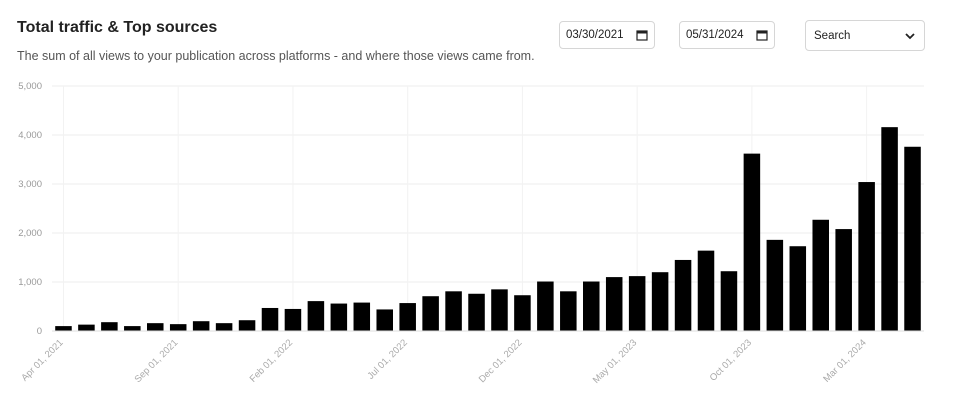 The image size is (958, 400). What do you see at coordinates (30, 233) in the screenshot?
I see `y-tick-label: 2,000` at bounding box center [30, 233].